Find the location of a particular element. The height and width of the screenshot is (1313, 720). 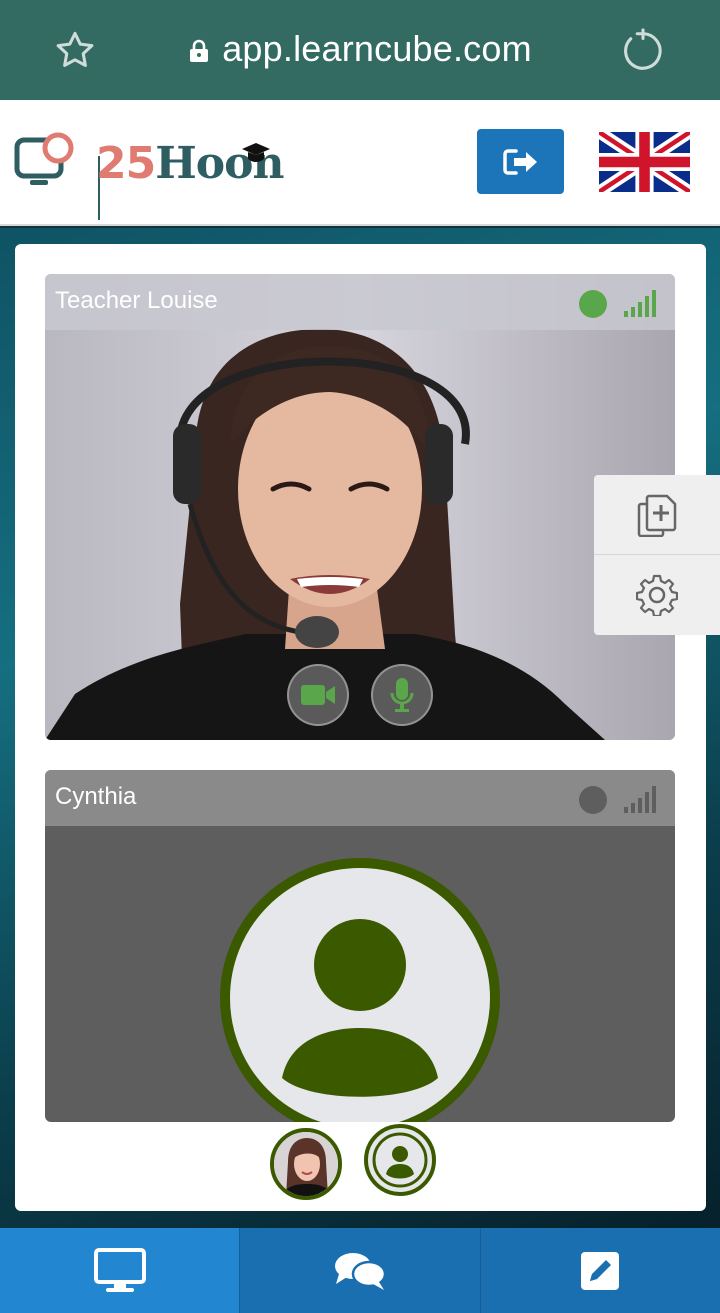

student-title-bar: Cynthia is located at coordinates (360, 798).